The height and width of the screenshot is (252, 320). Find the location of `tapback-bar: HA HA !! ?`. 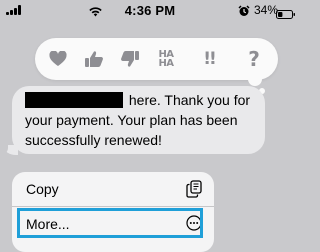

tapback-bar: HA HA !! ? is located at coordinates (156, 59).